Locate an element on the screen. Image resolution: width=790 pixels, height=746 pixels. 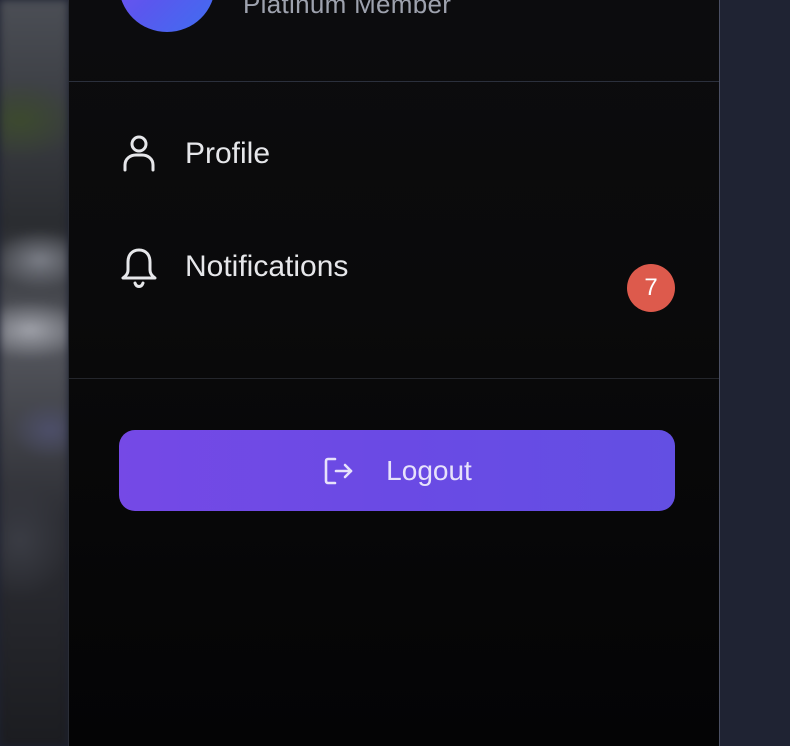
background-image is located at coordinates (34, 373).